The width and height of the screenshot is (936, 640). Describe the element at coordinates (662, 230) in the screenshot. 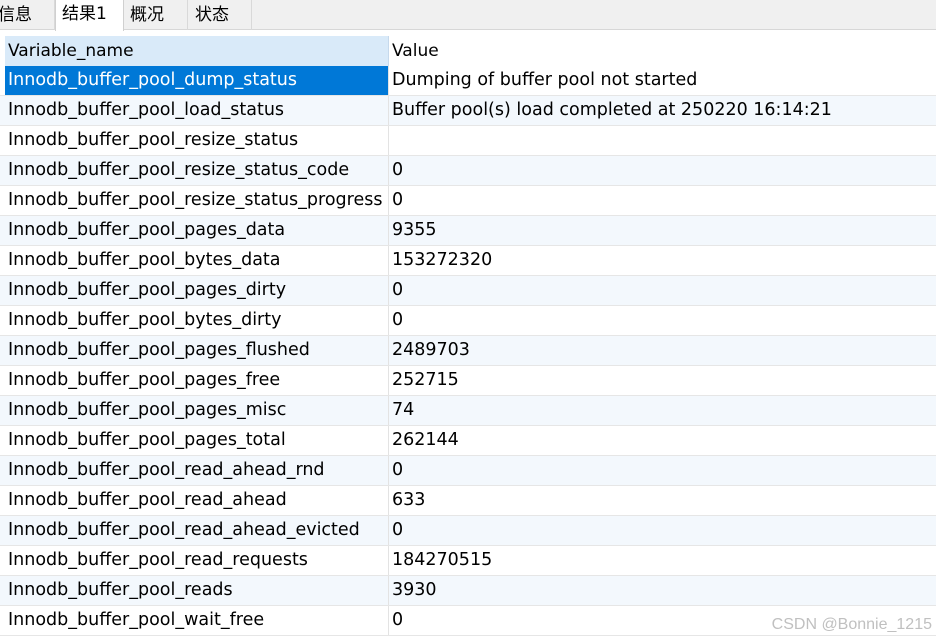

I see `cell-value: 9355` at that location.